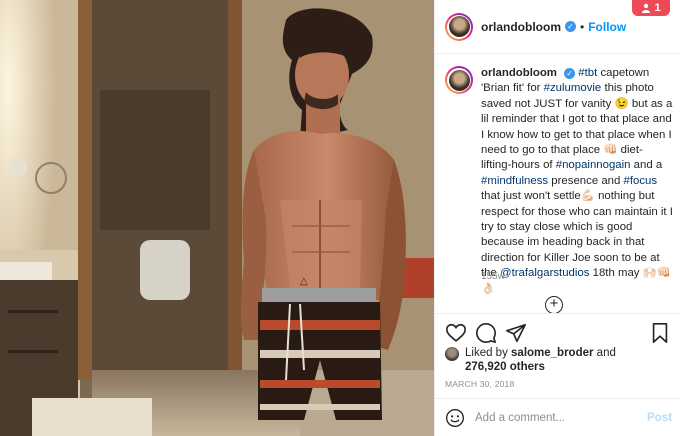 Image resolution: width=680 pixels, height=436 pixels. What do you see at coordinates (607, 27) in the screenshot?
I see `follow-button: Follow` at bounding box center [607, 27].